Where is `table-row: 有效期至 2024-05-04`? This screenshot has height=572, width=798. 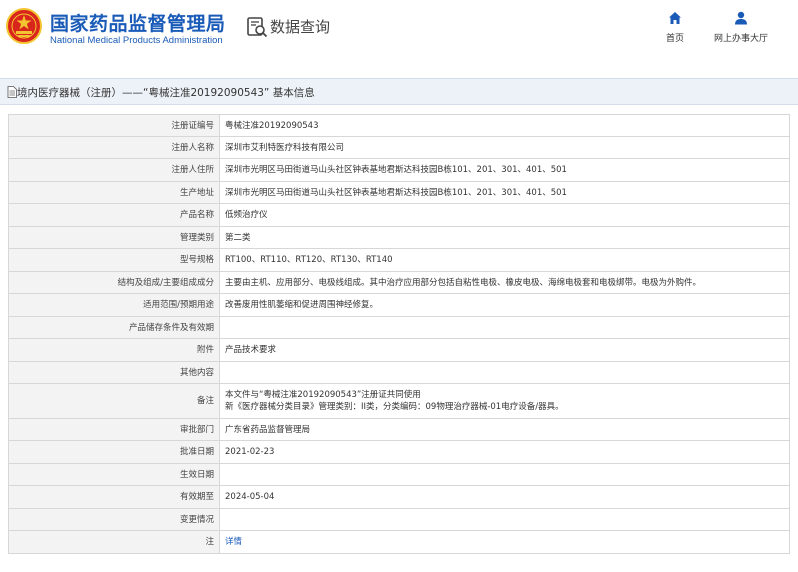 table-row: 有效期至 2024-05-04 is located at coordinates (399, 497).